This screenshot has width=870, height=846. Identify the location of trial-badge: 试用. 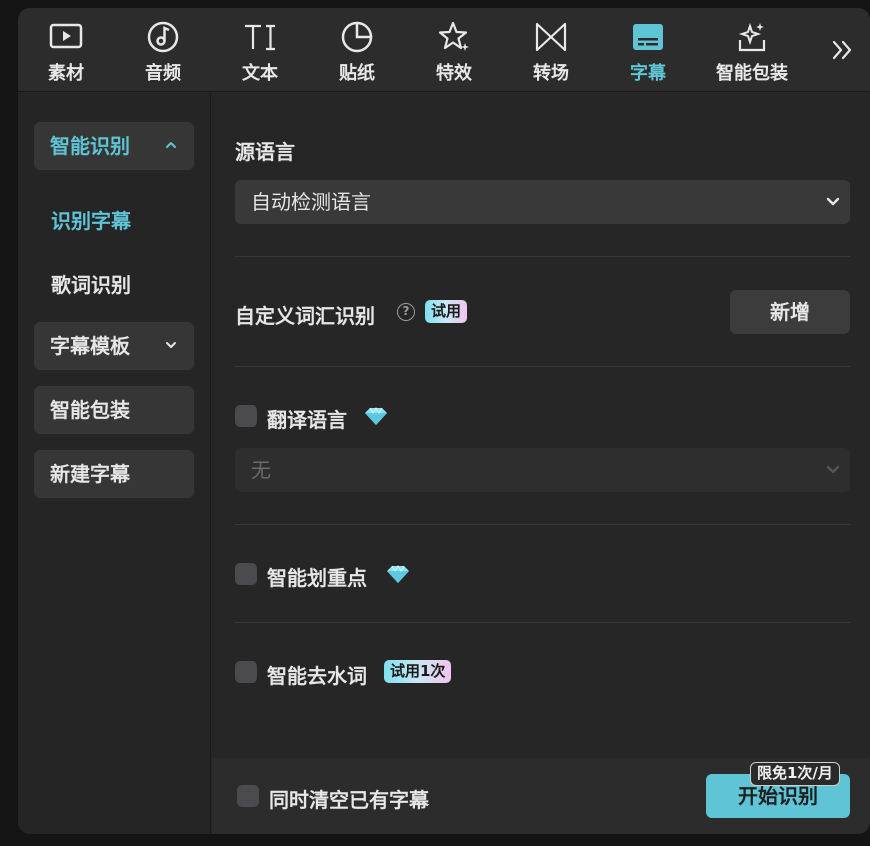
(446, 311).